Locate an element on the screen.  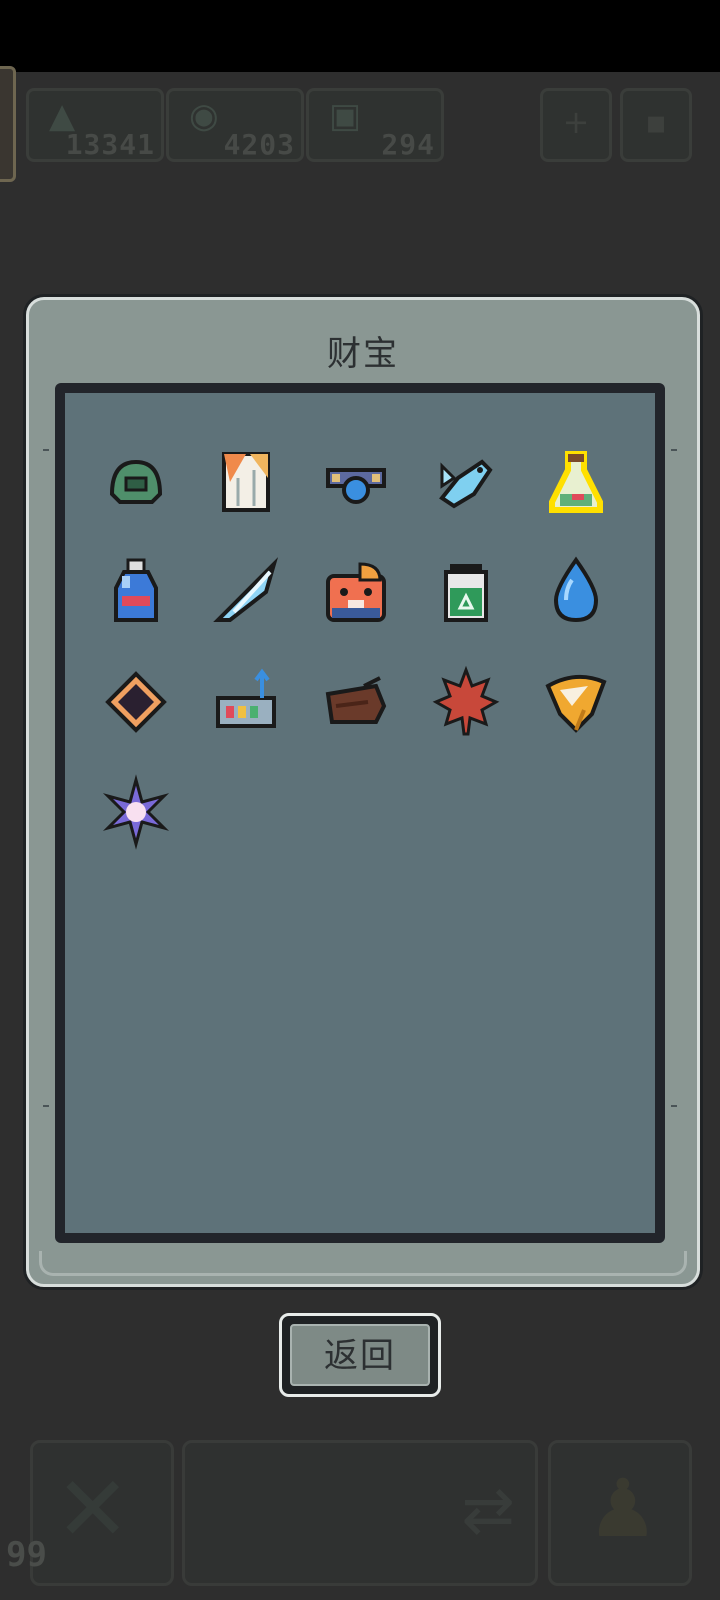
bottom-count: 99 is located at coordinates (26, 1555).